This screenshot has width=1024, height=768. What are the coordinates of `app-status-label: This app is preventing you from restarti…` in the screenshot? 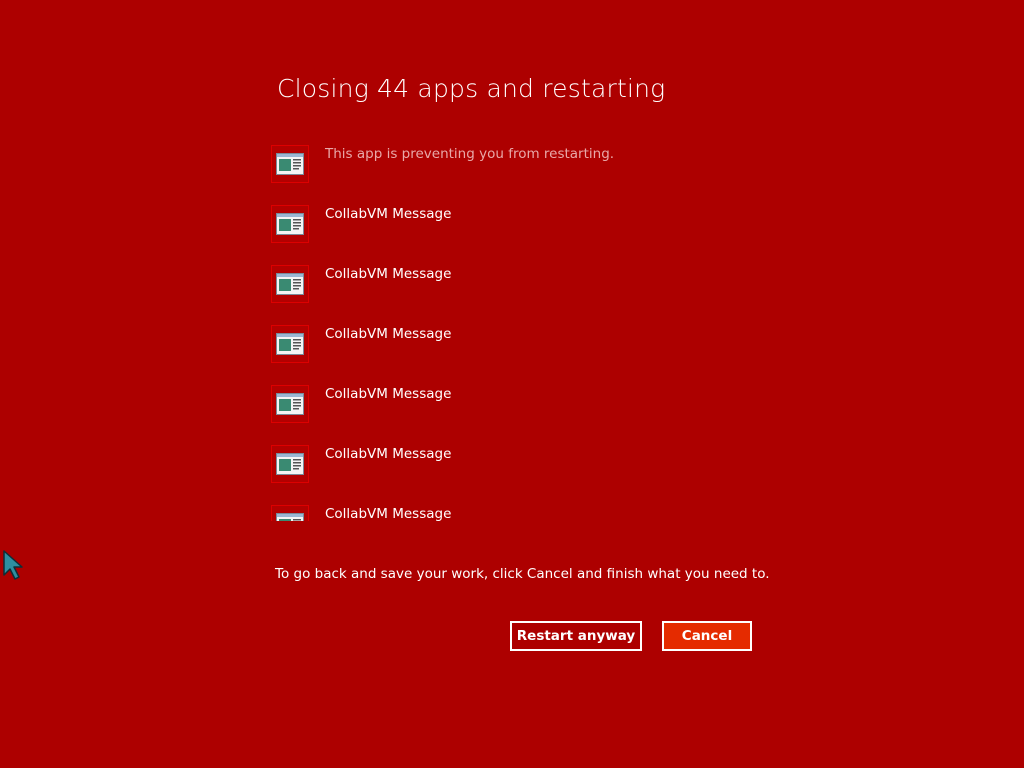 It's located at (470, 154).